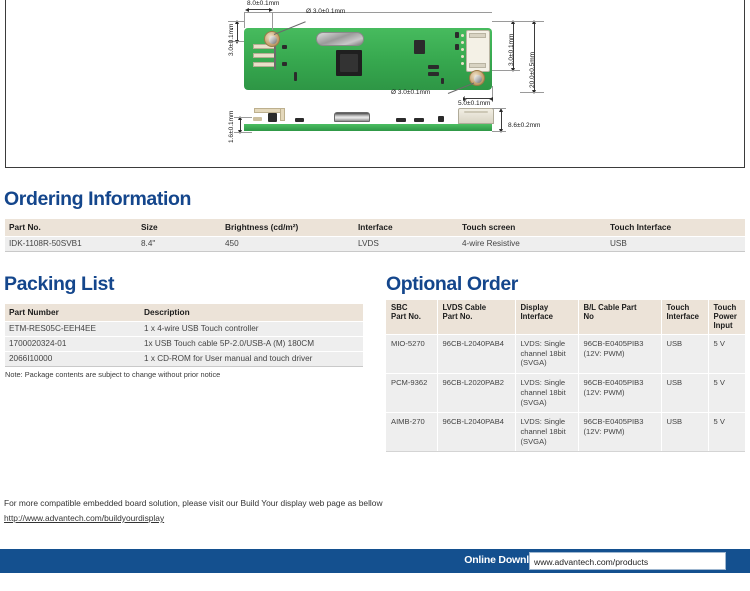  Describe the element at coordinates (72, 359) in the screenshot. I see `cell-part-number: 2066I10000` at that location.